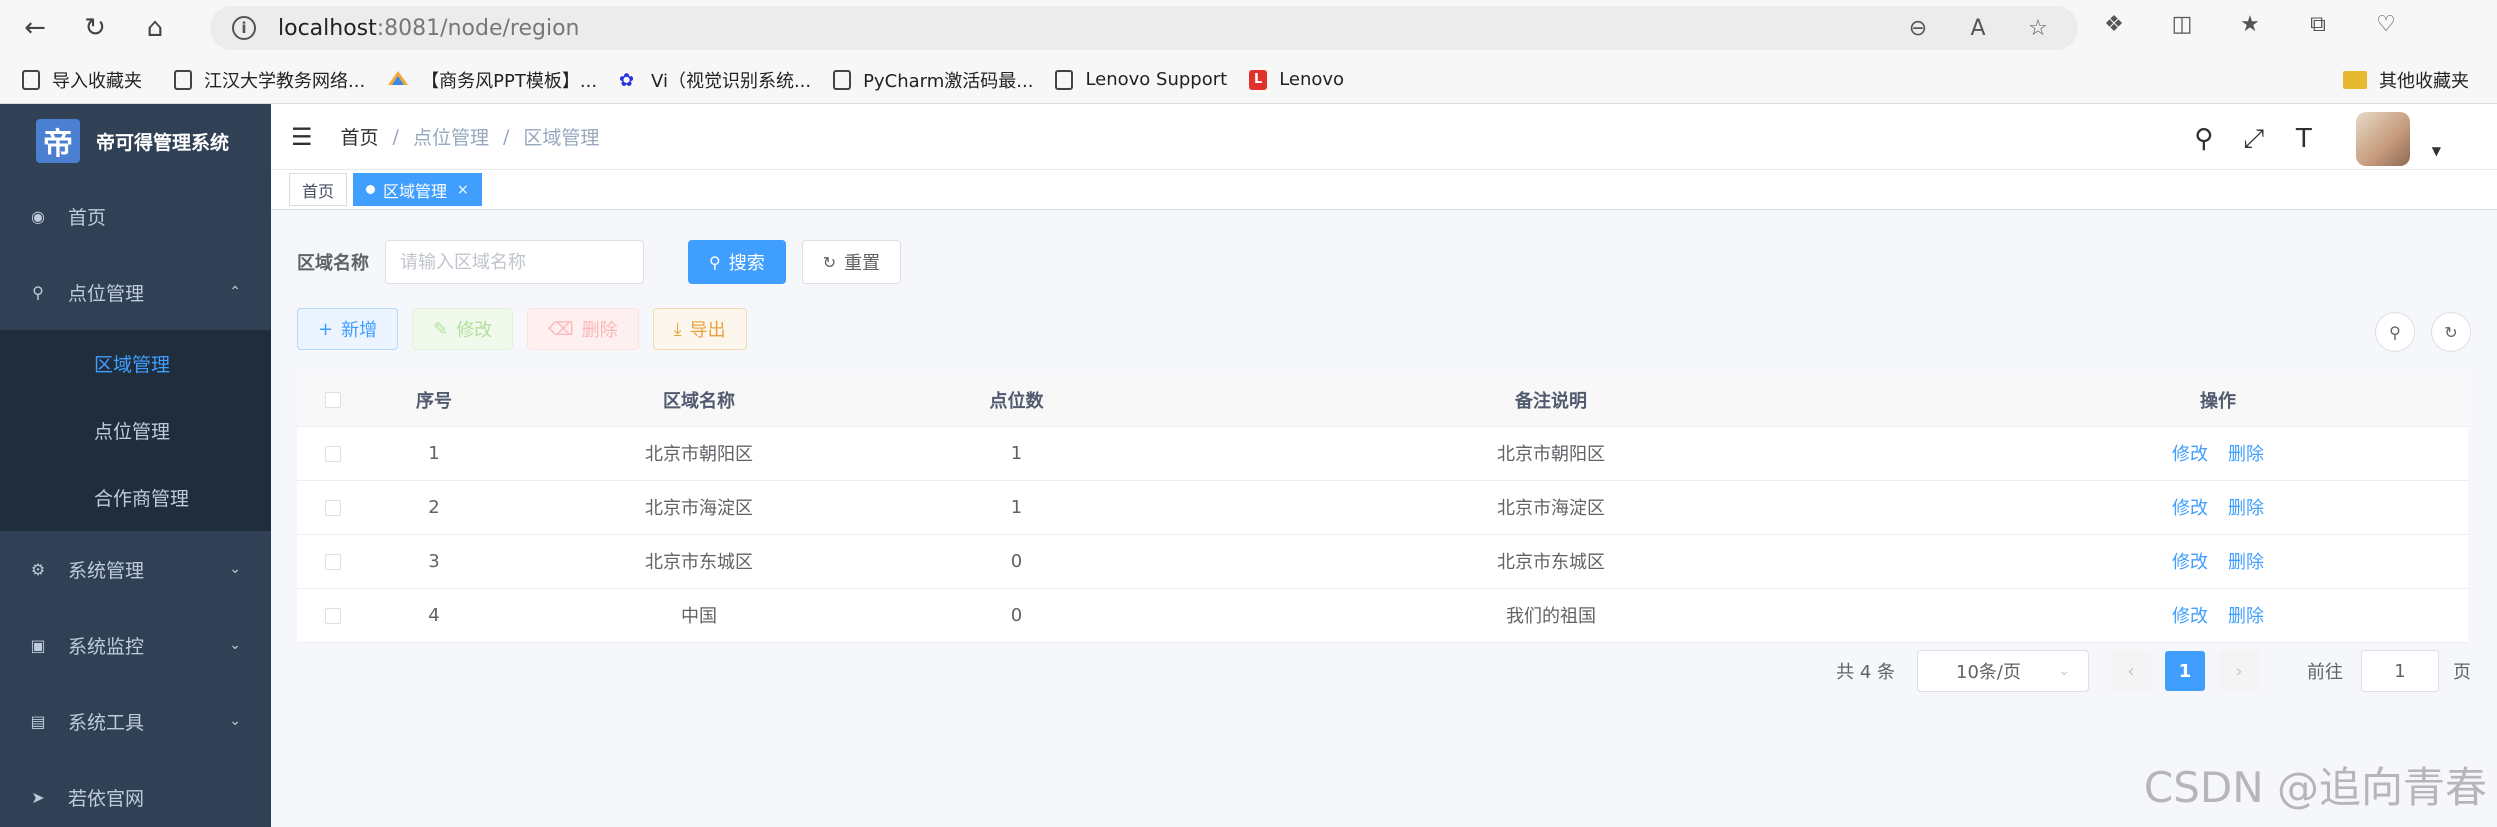 This screenshot has height=827, width=2497. Describe the element at coordinates (135, 721) in the screenshot. I see `sidebar-item-tools: ▤ 系统工具 ⌄` at that location.